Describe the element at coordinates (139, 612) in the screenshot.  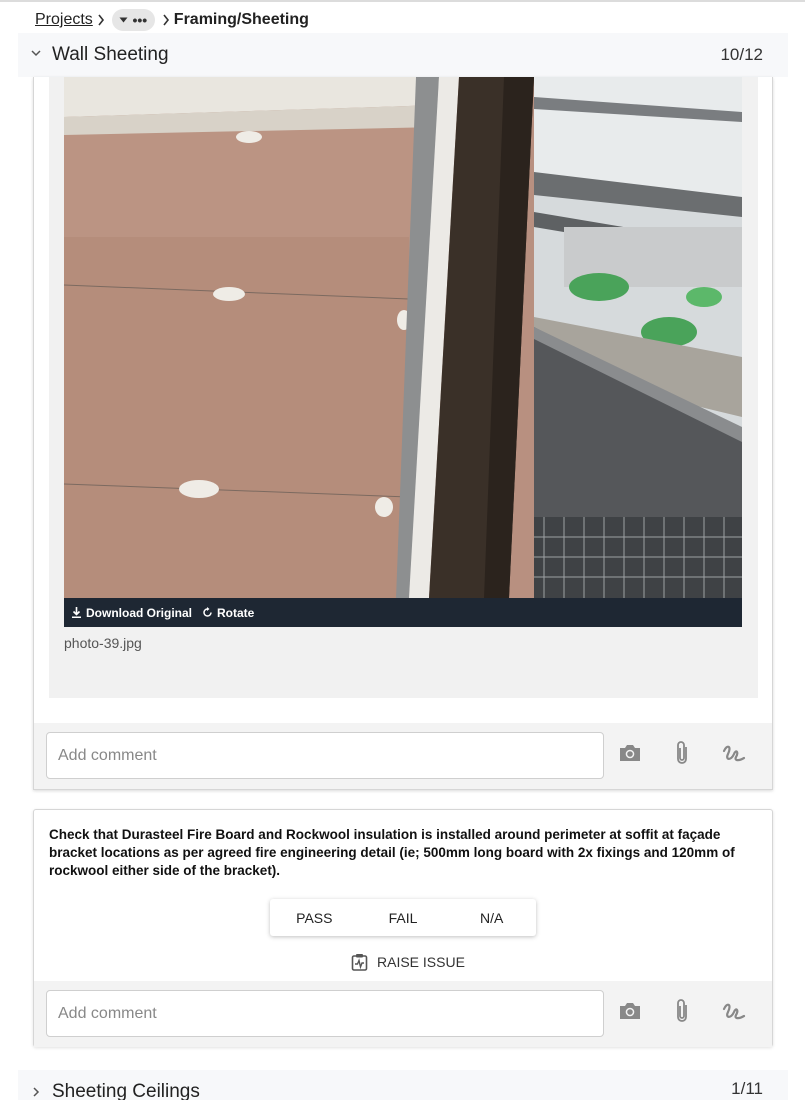
I see `download-original-label: Download Original` at that location.